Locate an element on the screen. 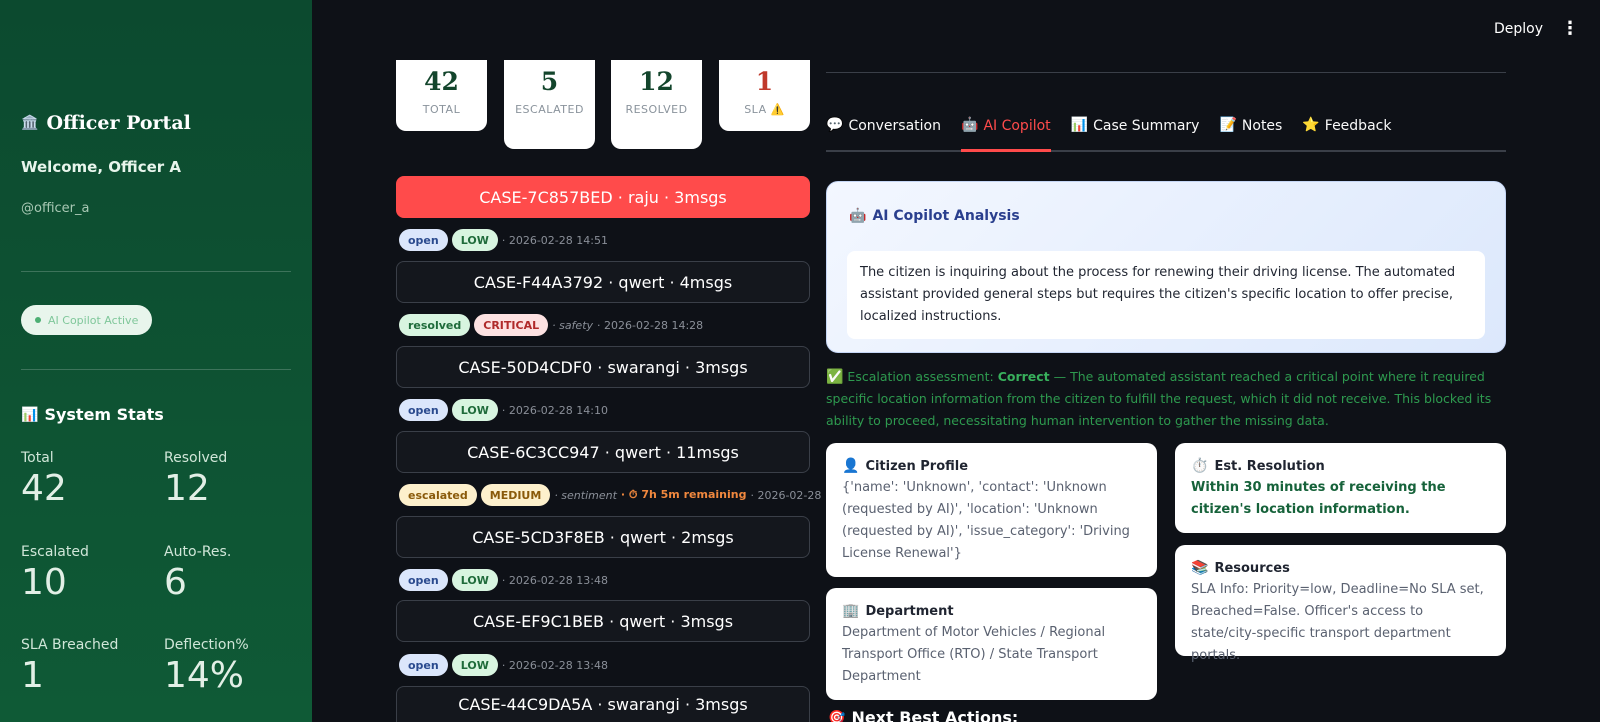 The width and height of the screenshot is (1600, 722). case-timestamp: · 2026-02-28 14:51 is located at coordinates (554, 240).